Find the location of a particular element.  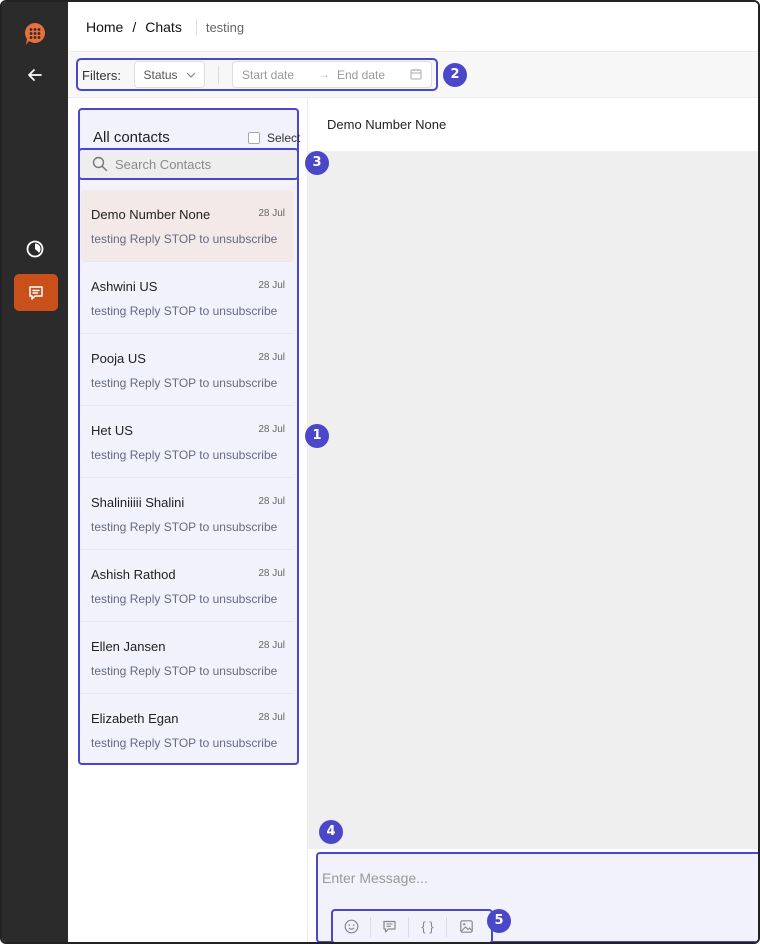

end-date-input: End date is located at coordinates (361, 75).